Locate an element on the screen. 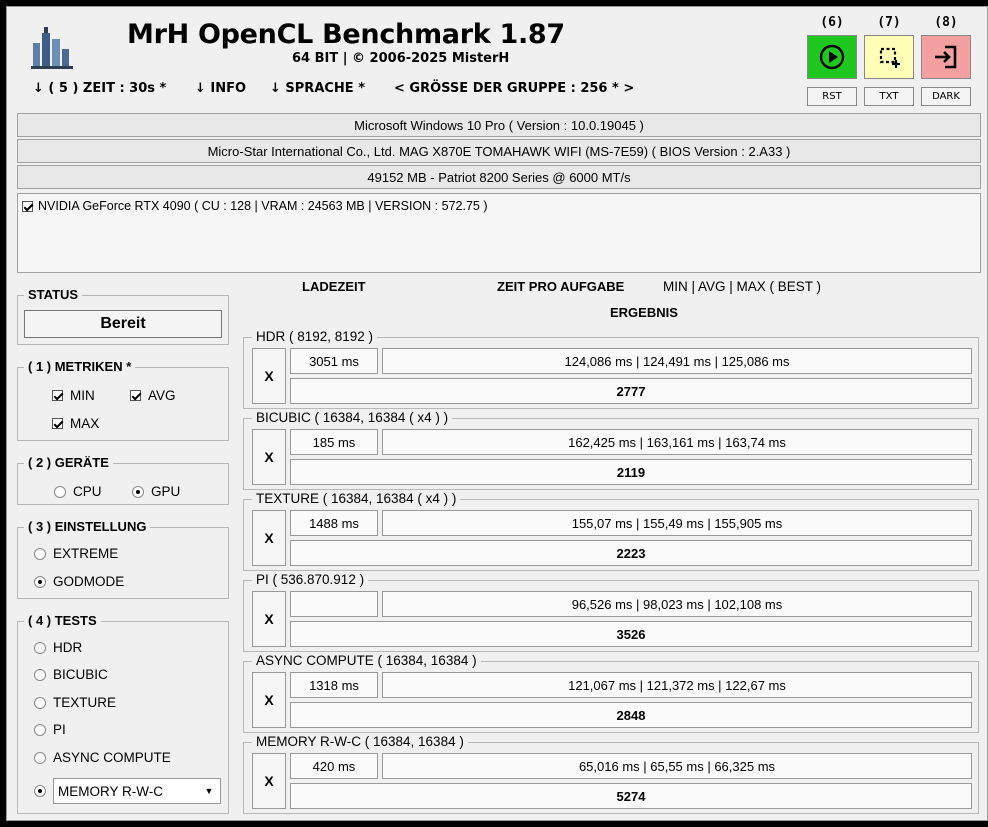 This screenshot has height=827, width=988. result-task-times: 155,07 ms | 155,49 ms | 155,905 ms is located at coordinates (677, 523).